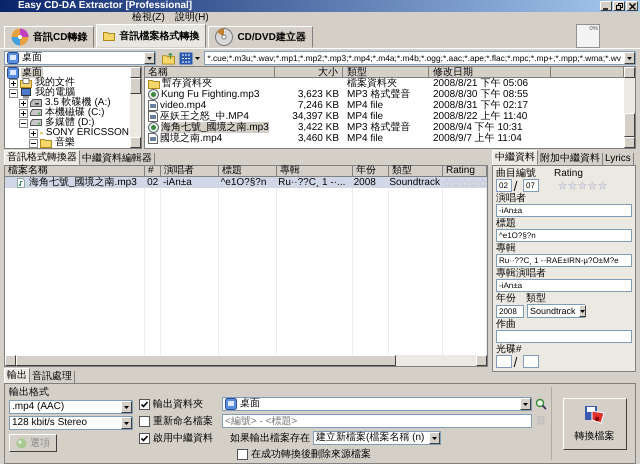 This screenshot has height=464, width=640. I want to click on year-field: 2008, so click(510, 311).